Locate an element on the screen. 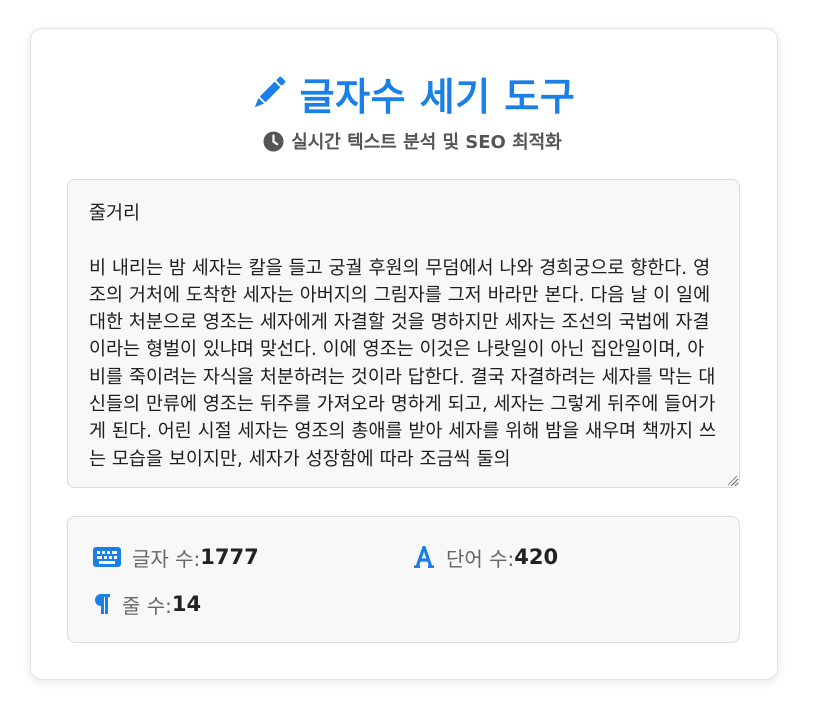 This screenshot has height=716, width=825. word-count-value: 420 is located at coordinates (536, 557).